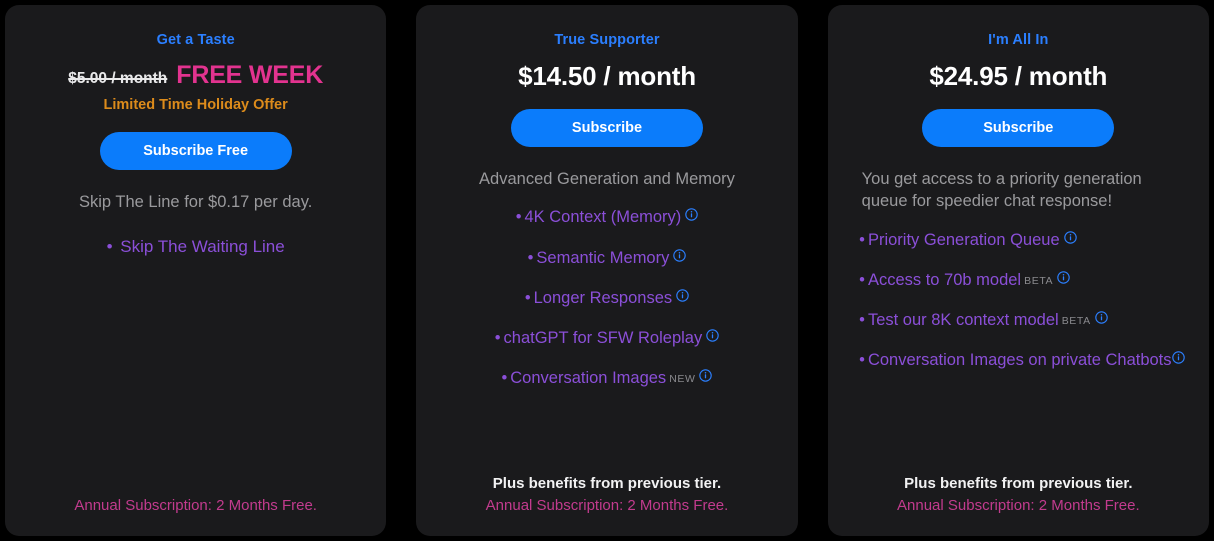  What do you see at coordinates (202, 246) in the screenshot?
I see `feature-label: Skip The Waiting Line` at bounding box center [202, 246].